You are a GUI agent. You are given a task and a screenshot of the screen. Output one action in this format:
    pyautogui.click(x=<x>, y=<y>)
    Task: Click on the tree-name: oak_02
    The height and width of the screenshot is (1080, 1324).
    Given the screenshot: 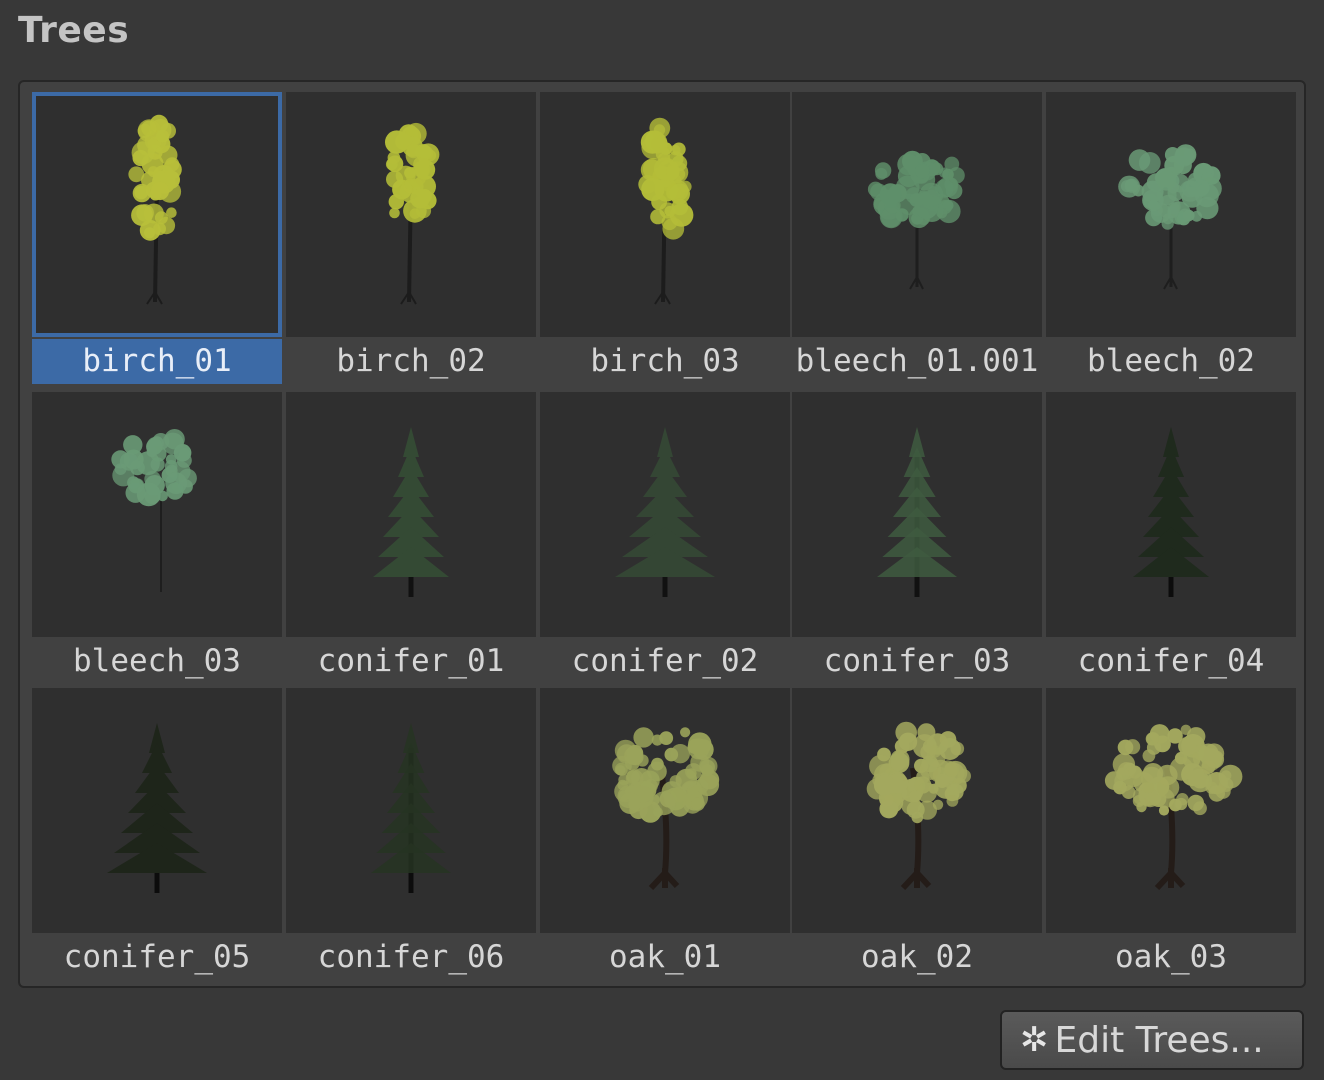 What is the action you would take?
    pyautogui.click(x=917, y=957)
    